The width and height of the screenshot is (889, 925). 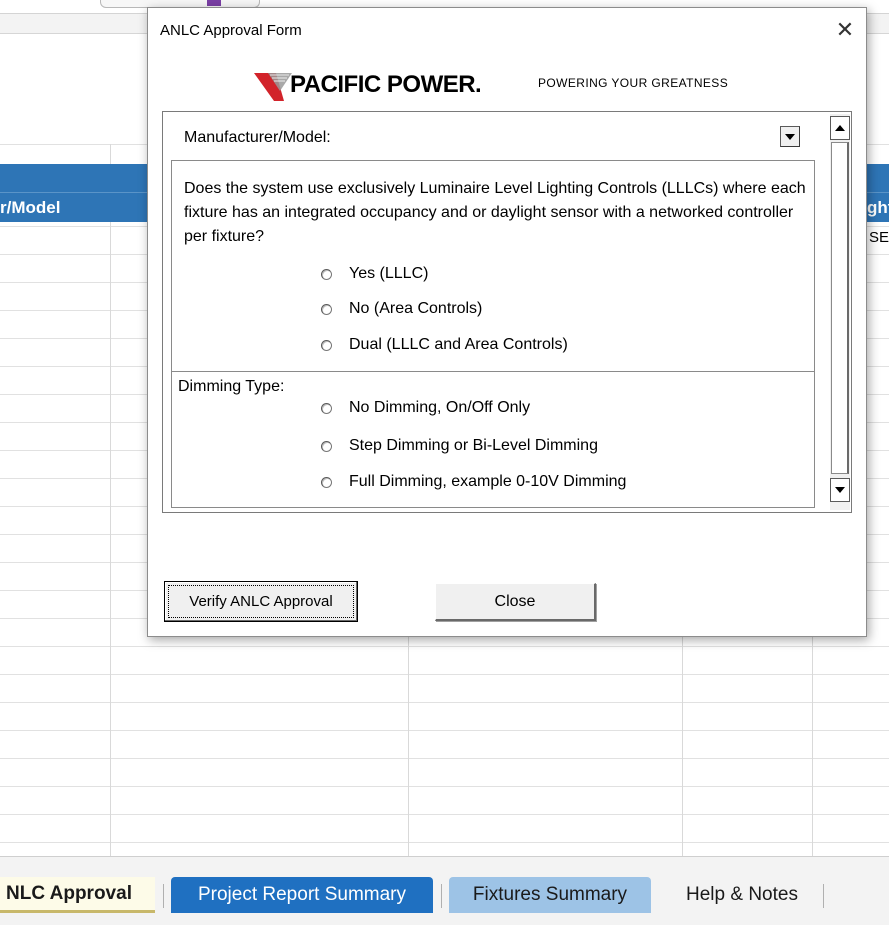 What do you see at coordinates (77, 895) in the screenshot?
I see `sheet-tab-anlc-approval: NLC Approval` at bounding box center [77, 895].